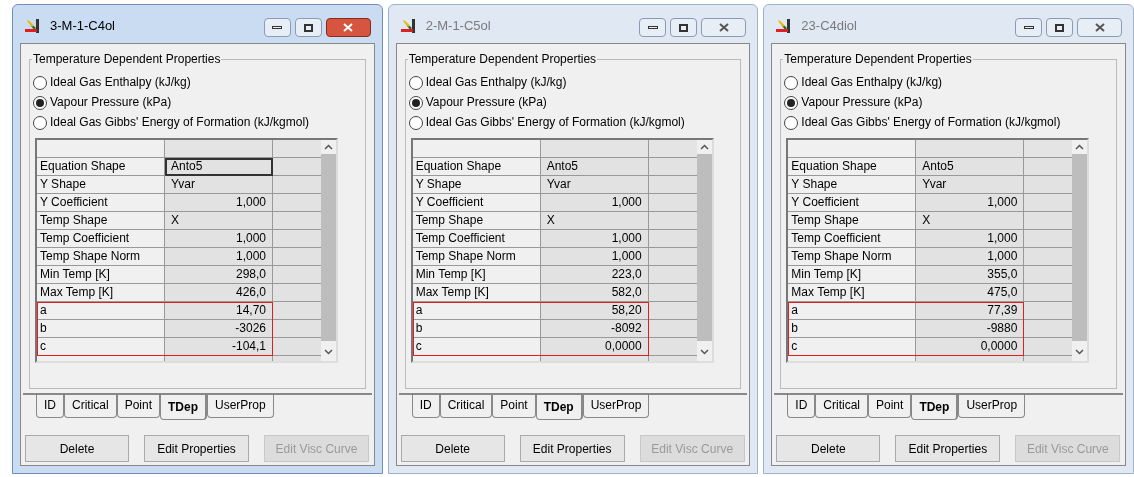  I want to click on property-value: -8092, so click(594, 329).